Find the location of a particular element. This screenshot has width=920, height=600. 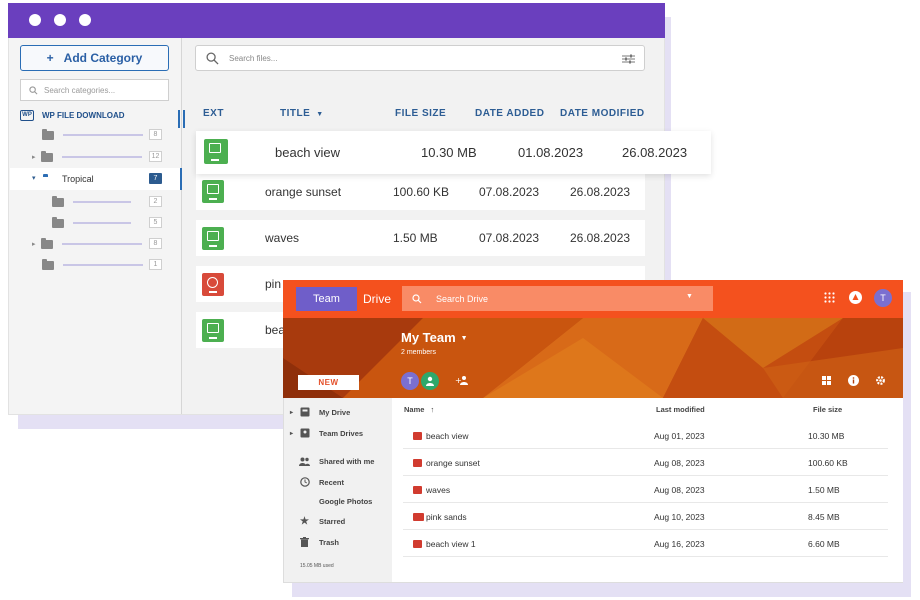

file-title: waves is located at coordinates (282, 238).